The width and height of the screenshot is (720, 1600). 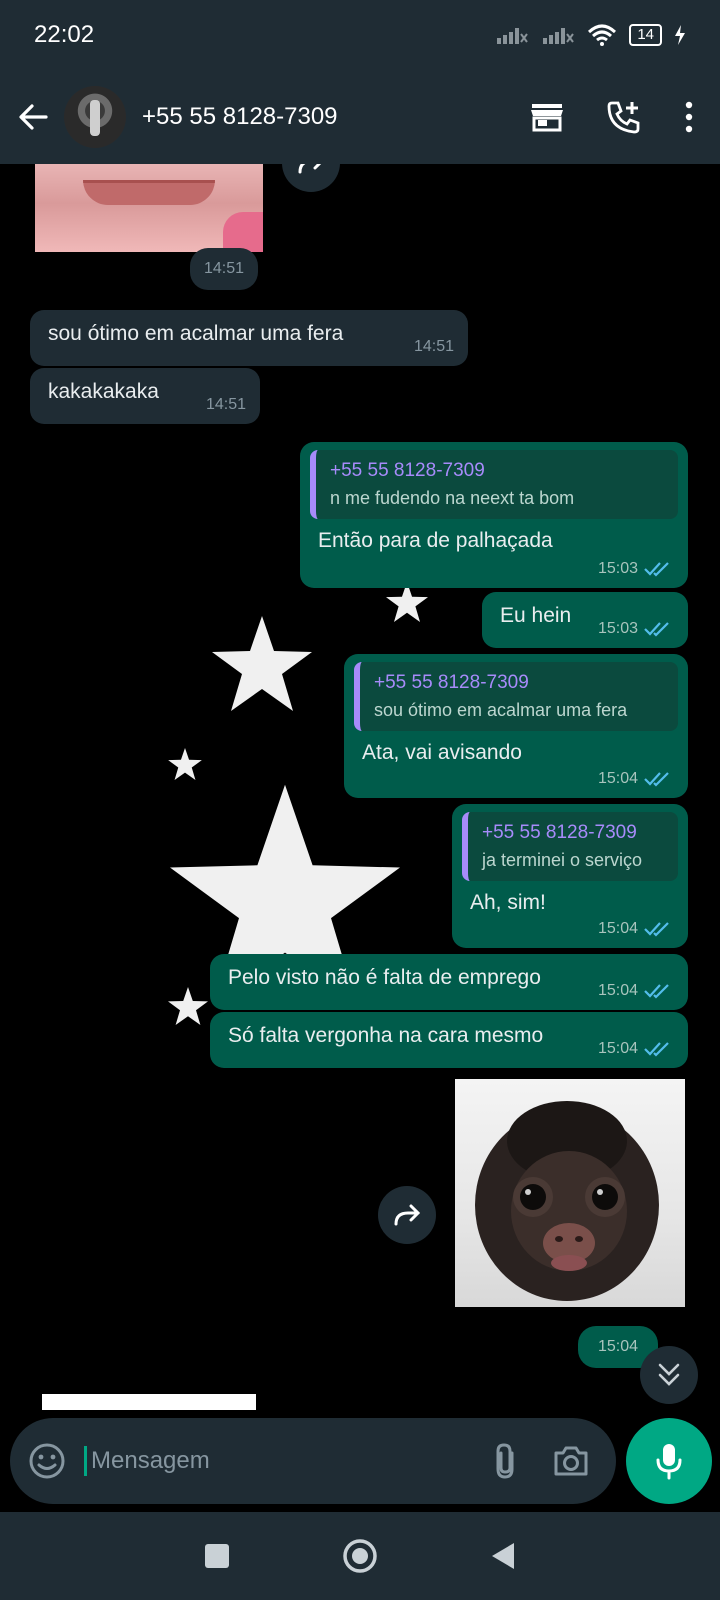 I want to click on voice-record-button, so click(x=669, y=1461).